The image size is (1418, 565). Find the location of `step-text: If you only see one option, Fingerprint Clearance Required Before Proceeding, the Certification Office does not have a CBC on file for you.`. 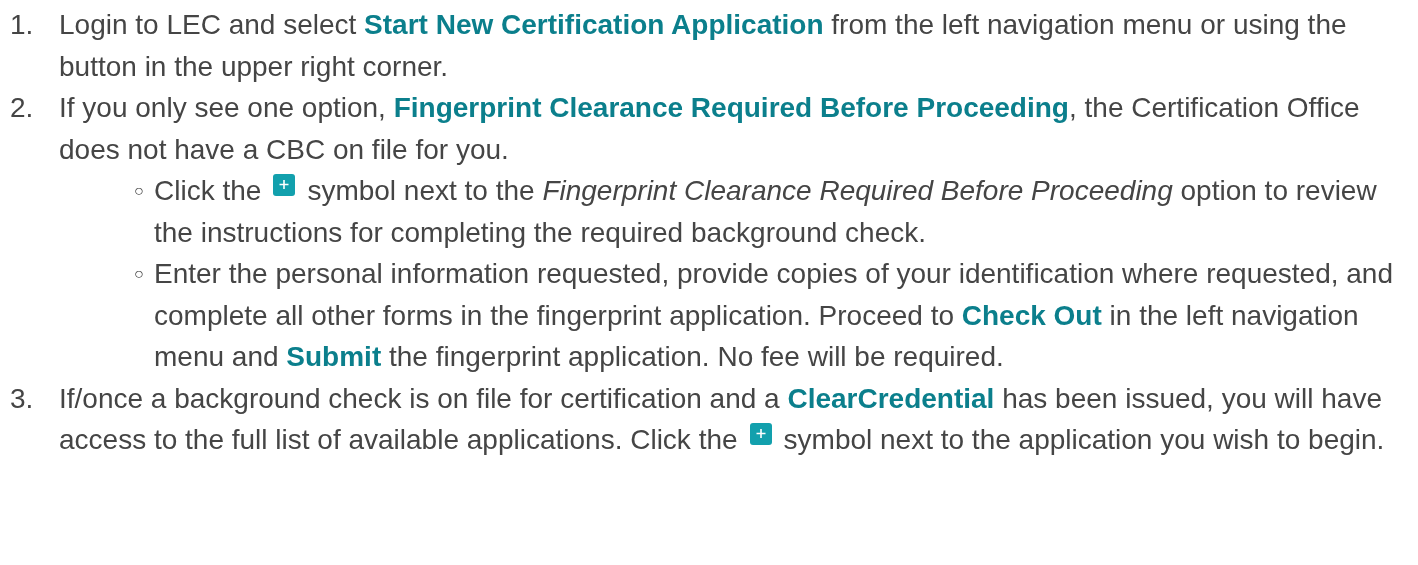

step-text: If you only see one option, Fingerprint Clearance Required Before Proceeding, the Certification Office does not have a CBC on file for you. is located at coordinates (710, 129).